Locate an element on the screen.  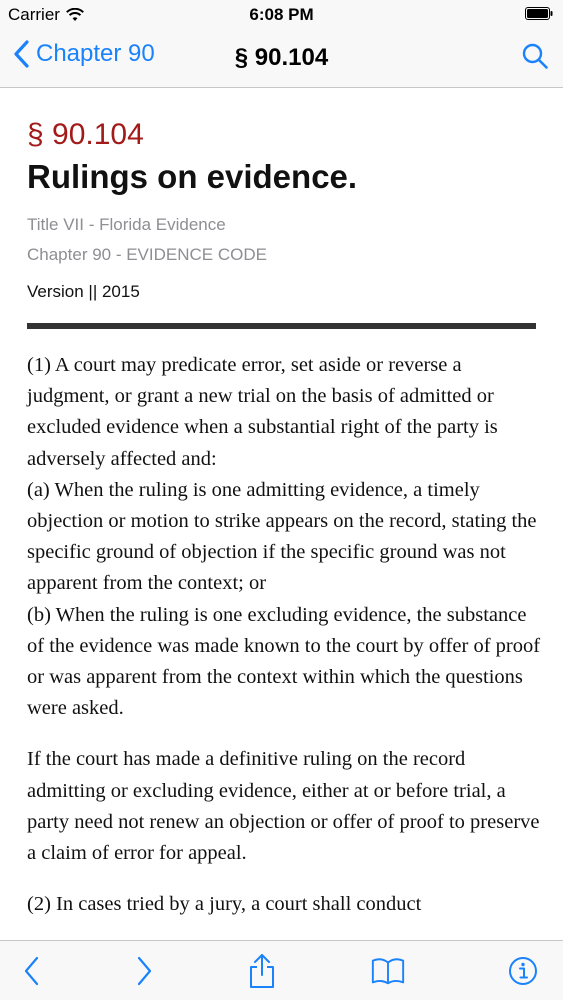
section-divider is located at coordinates (281, 326).